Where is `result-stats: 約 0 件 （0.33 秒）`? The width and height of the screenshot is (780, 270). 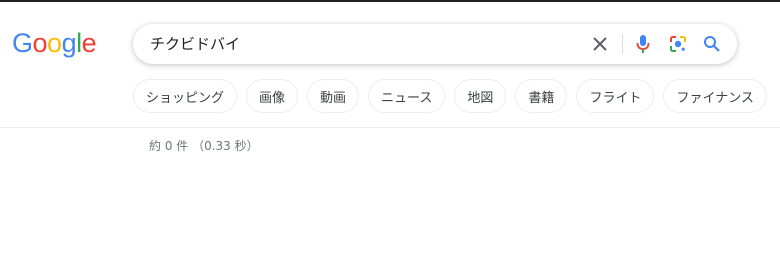 result-stats: 約 0 件 （0.33 秒） is located at coordinates (204, 146).